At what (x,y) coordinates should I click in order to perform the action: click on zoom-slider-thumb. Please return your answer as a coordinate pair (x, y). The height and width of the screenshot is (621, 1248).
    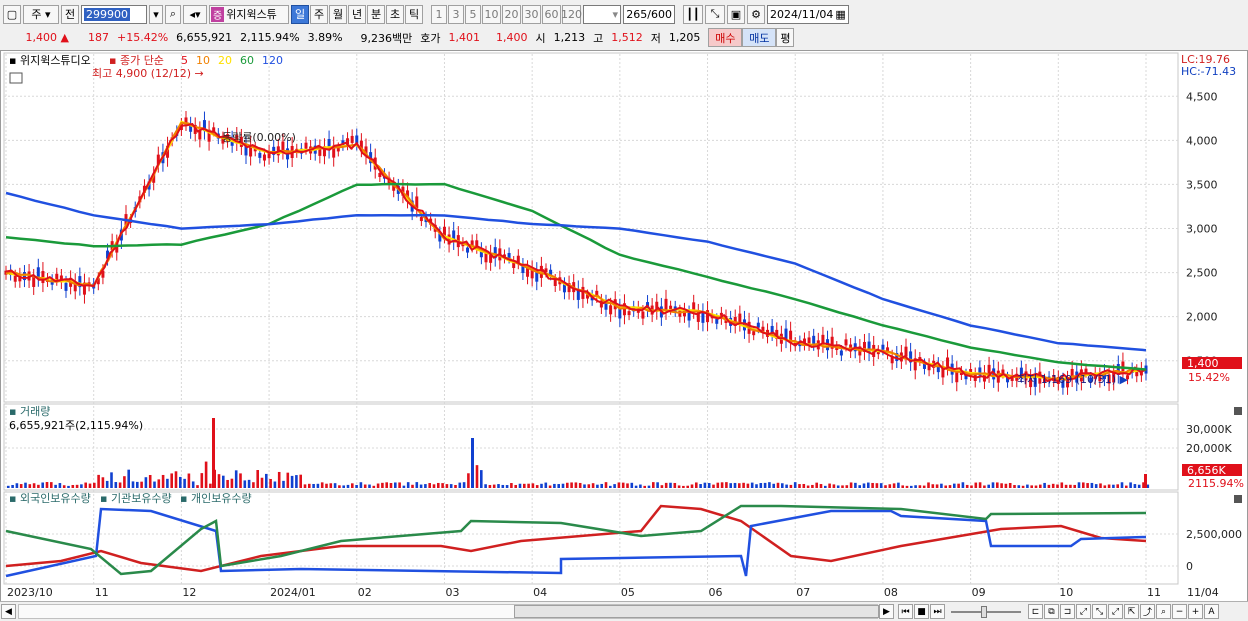
    Looking at the image, I should click on (984, 611).